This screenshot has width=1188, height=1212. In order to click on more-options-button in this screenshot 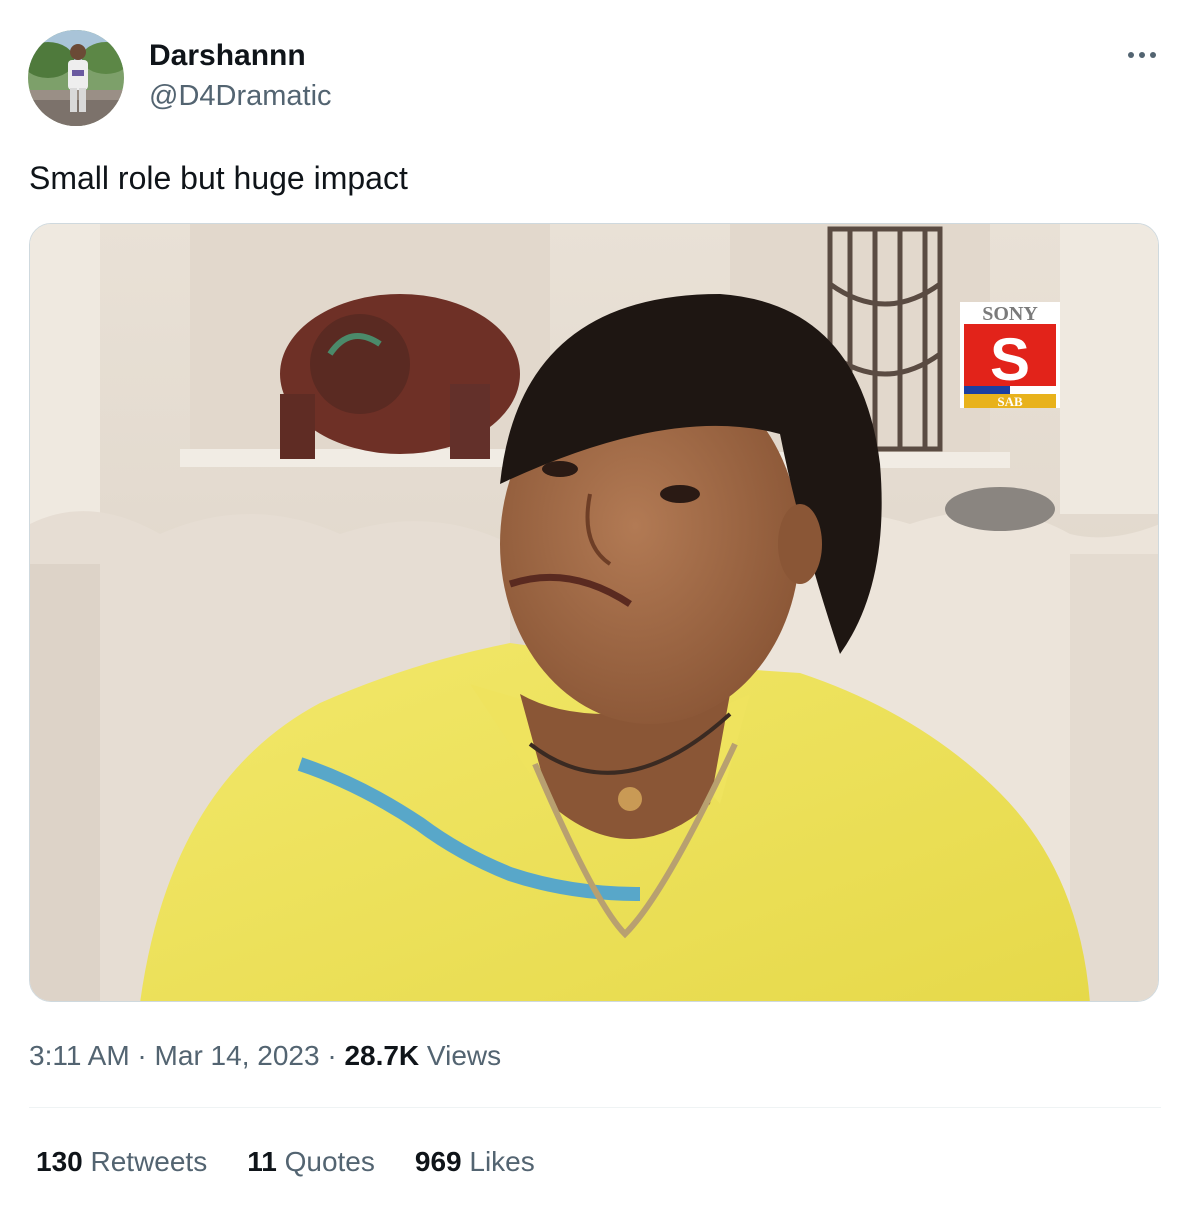, I will do `click(1142, 55)`.